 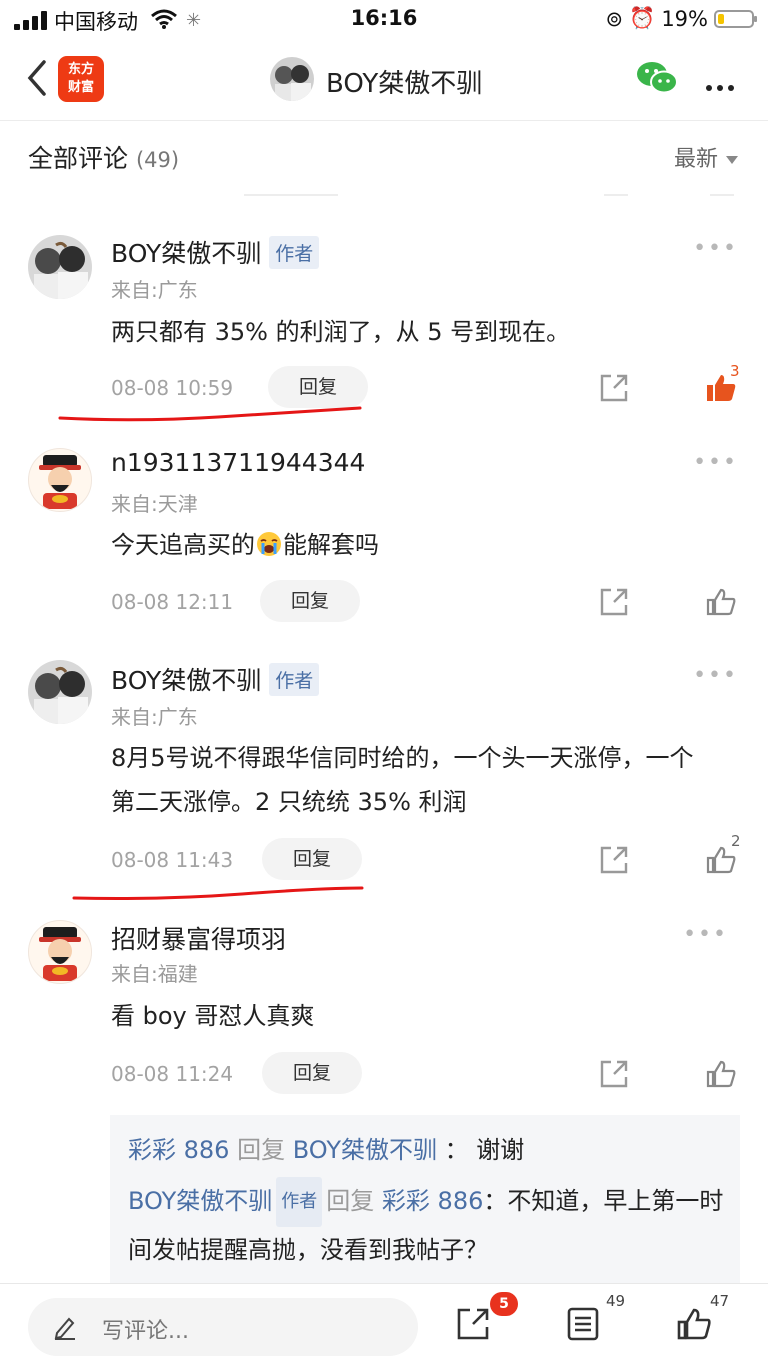 What do you see at coordinates (200, 1201) in the screenshot?
I see `reply-from: BOY桀傲不驯` at bounding box center [200, 1201].